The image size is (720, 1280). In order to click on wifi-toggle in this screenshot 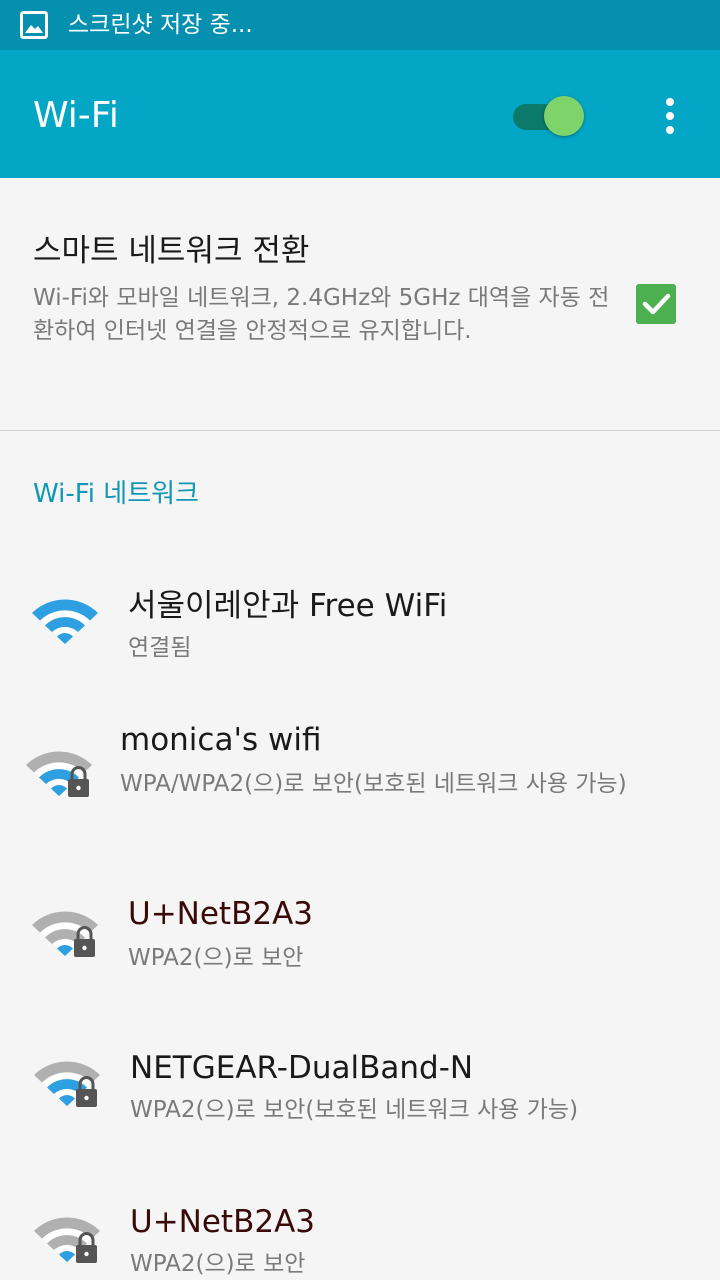, I will do `click(550, 116)`.